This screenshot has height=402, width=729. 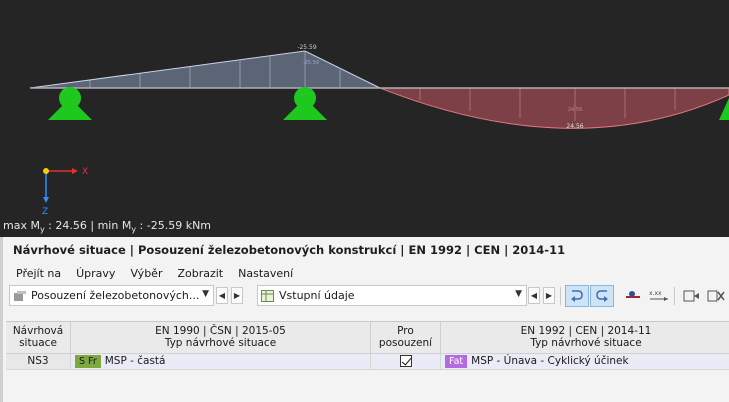 I want to click on redo-button, so click(x=602, y=296).